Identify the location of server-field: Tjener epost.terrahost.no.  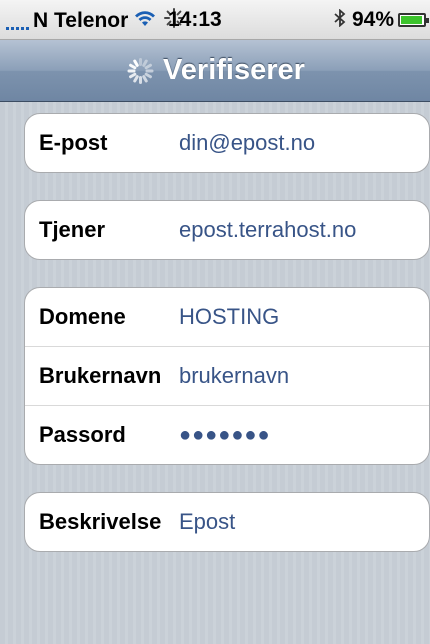
(227, 230).